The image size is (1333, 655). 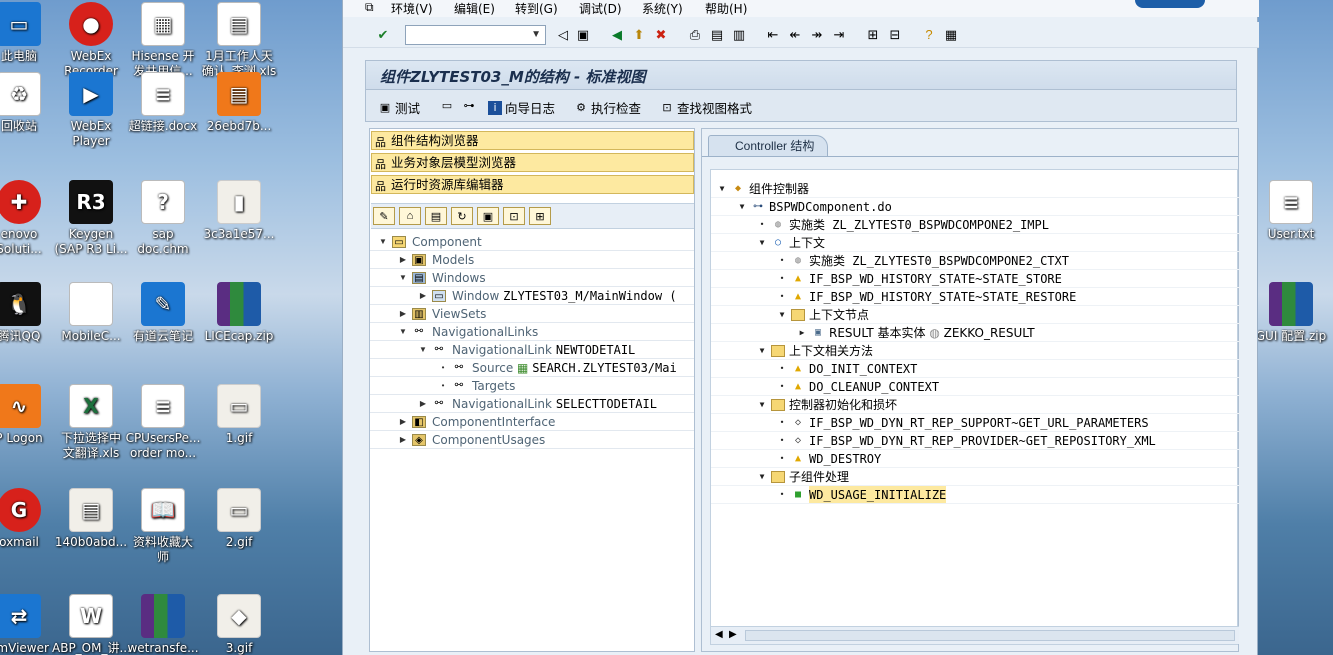 I want to click on scroll-right-icon: ▶, so click(x=733, y=634).